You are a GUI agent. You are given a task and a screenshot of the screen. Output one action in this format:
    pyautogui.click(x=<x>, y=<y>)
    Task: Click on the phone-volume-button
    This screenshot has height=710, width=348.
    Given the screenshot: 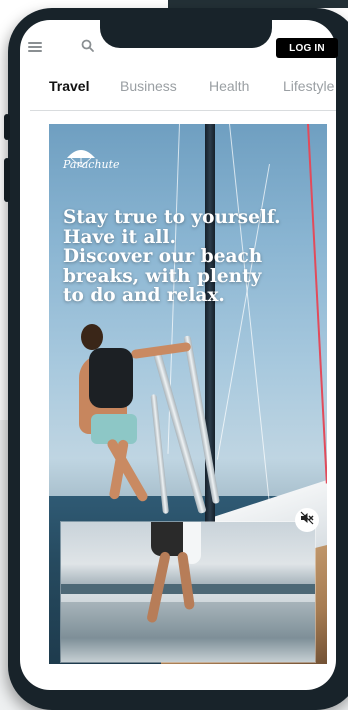 What is the action you would take?
    pyautogui.click(x=7, y=180)
    